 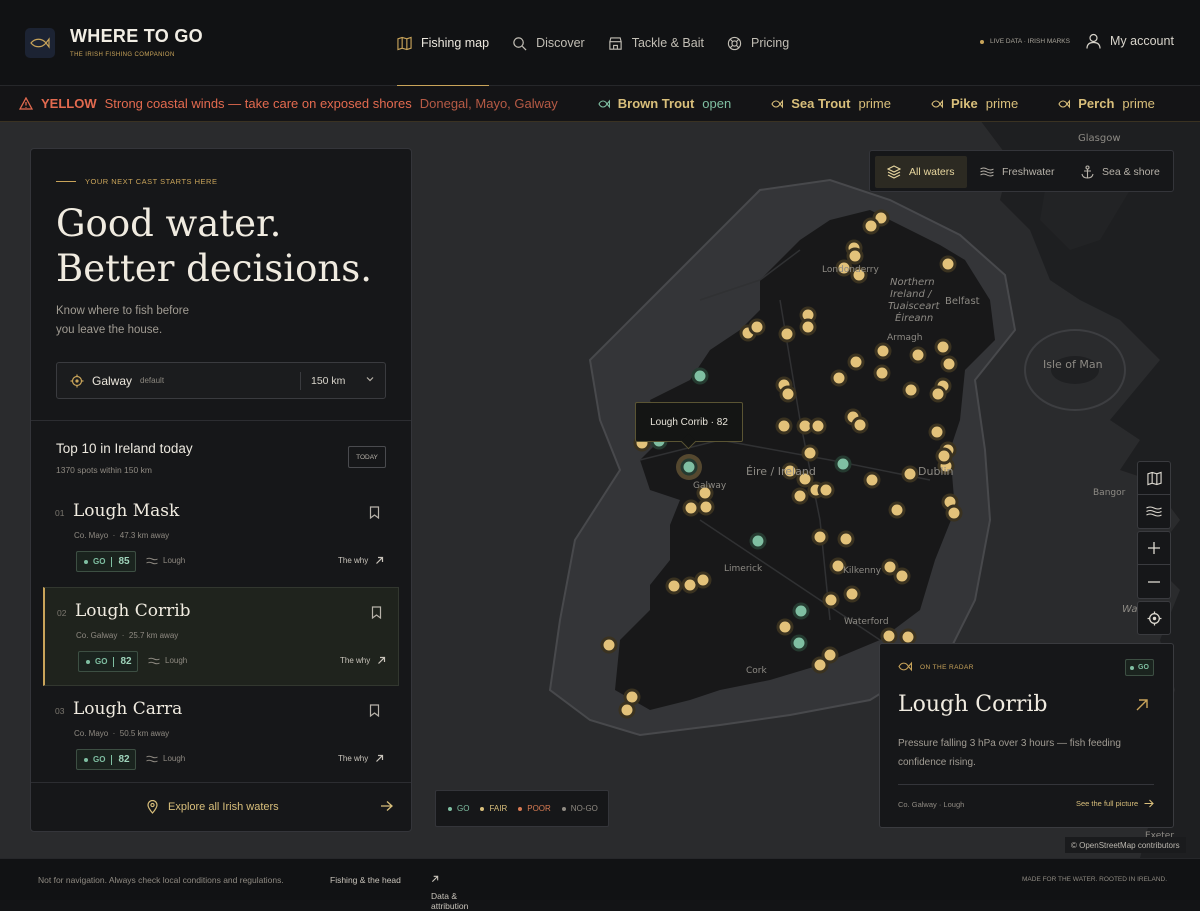 I want to click on spot-rank: 01, so click(x=60, y=513).